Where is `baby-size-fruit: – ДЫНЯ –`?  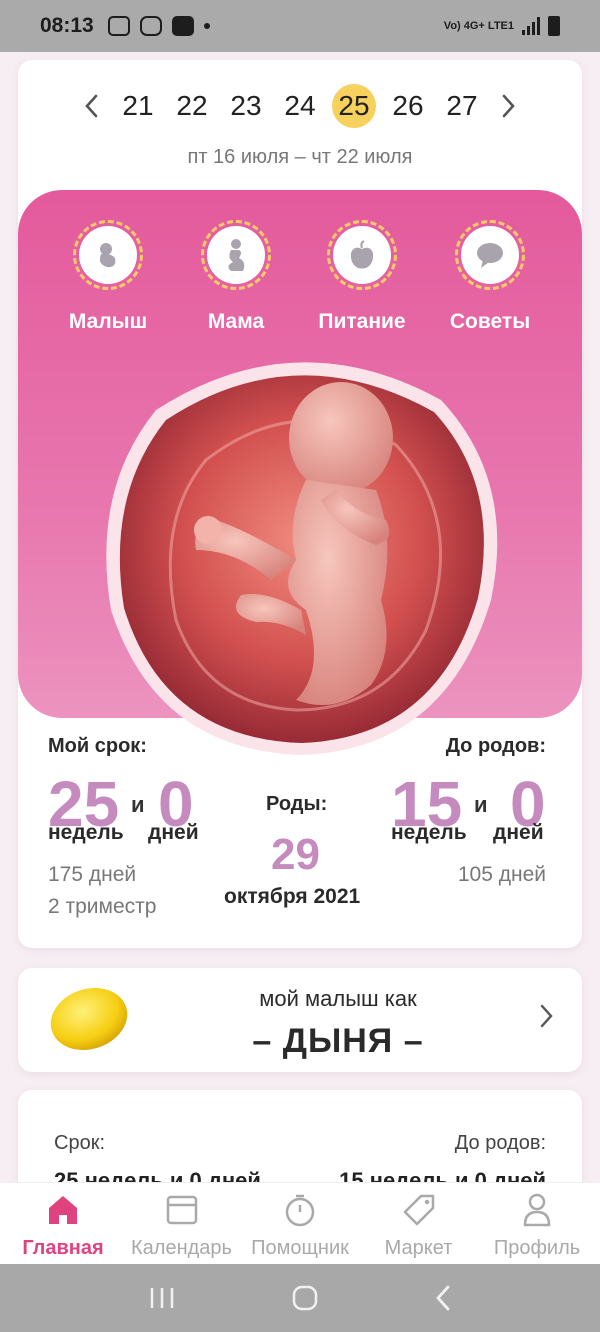 baby-size-fruit: – ДЫНЯ – is located at coordinates (338, 1041).